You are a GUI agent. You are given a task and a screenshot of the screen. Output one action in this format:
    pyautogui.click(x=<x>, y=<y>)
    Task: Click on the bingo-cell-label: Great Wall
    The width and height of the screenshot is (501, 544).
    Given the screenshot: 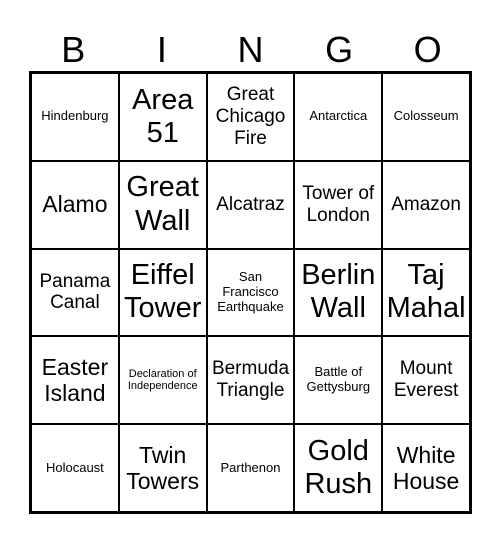 What is the action you would take?
    pyautogui.click(x=162, y=204)
    